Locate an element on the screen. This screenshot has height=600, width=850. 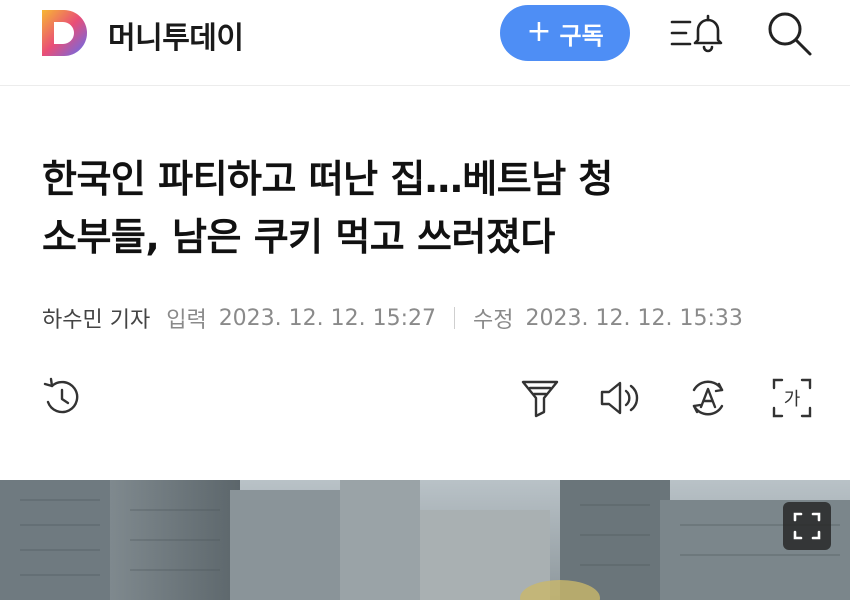
font-size-icon: 가 is located at coordinates (792, 398).